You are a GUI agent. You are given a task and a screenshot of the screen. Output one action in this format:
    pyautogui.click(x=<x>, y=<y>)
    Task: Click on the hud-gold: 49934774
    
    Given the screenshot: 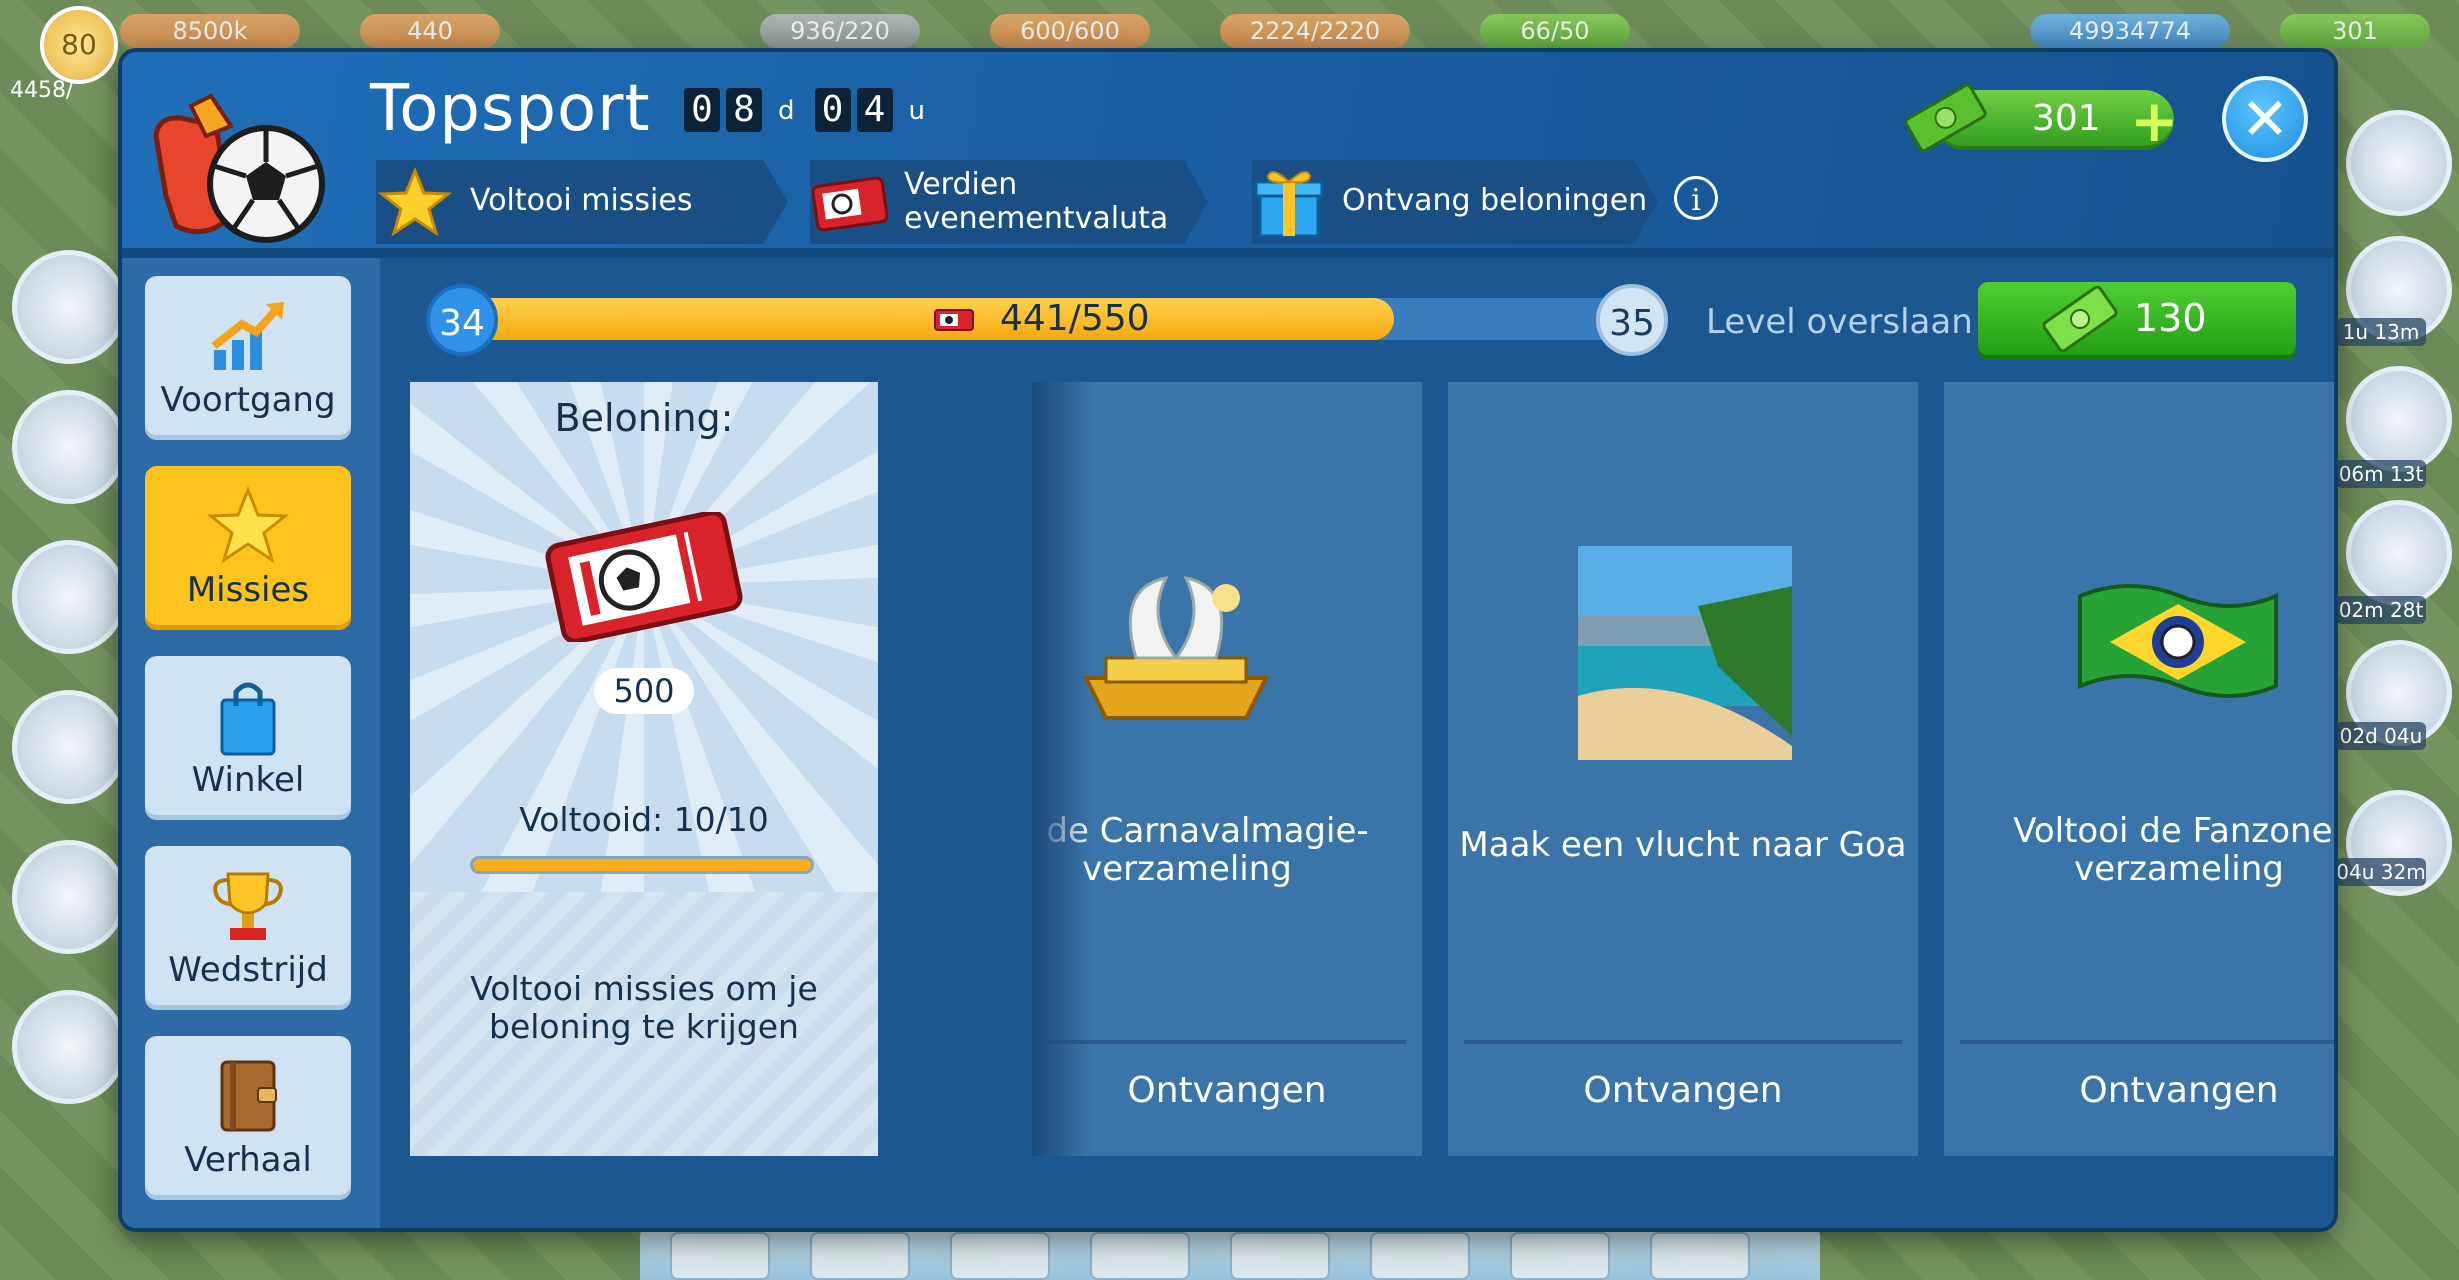 What is the action you would take?
    pyautogui.click(x=2130, y=31)
    